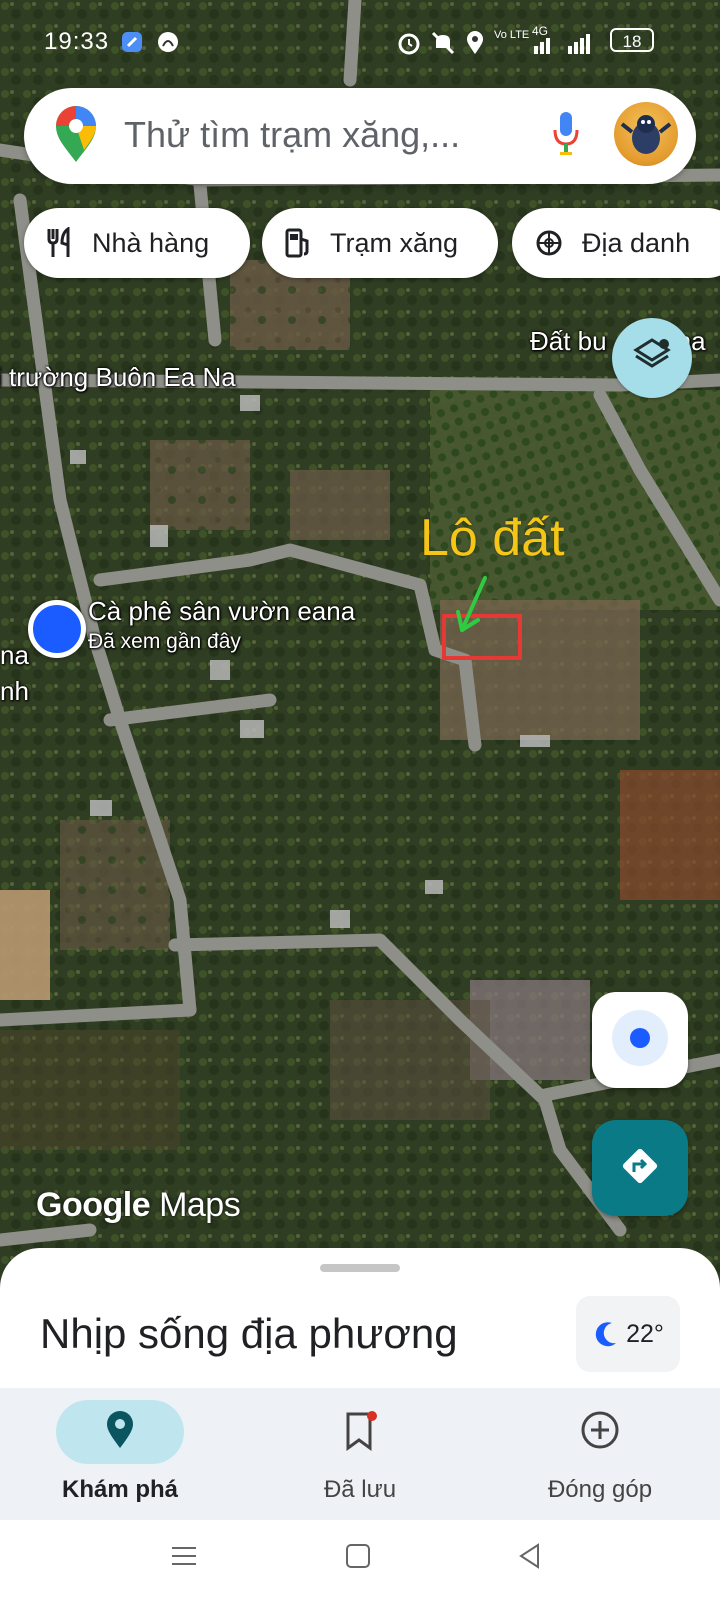 Image resolution: width=720 pixels, height=1608 pixels. I want to click on directions-button, so click(640, 1168).